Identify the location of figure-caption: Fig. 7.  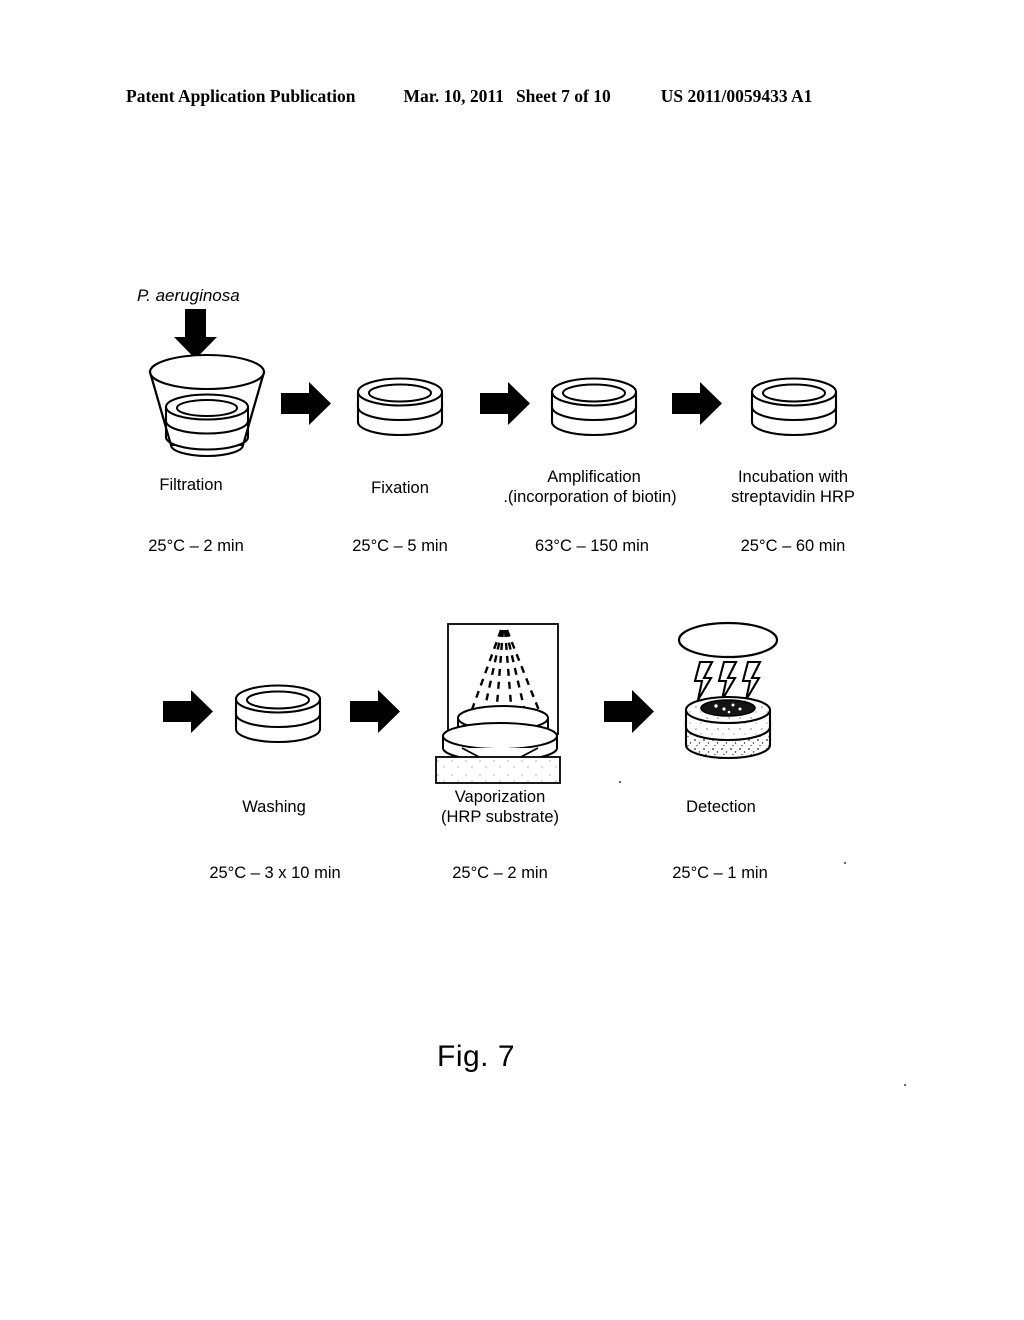
(476, 1056).